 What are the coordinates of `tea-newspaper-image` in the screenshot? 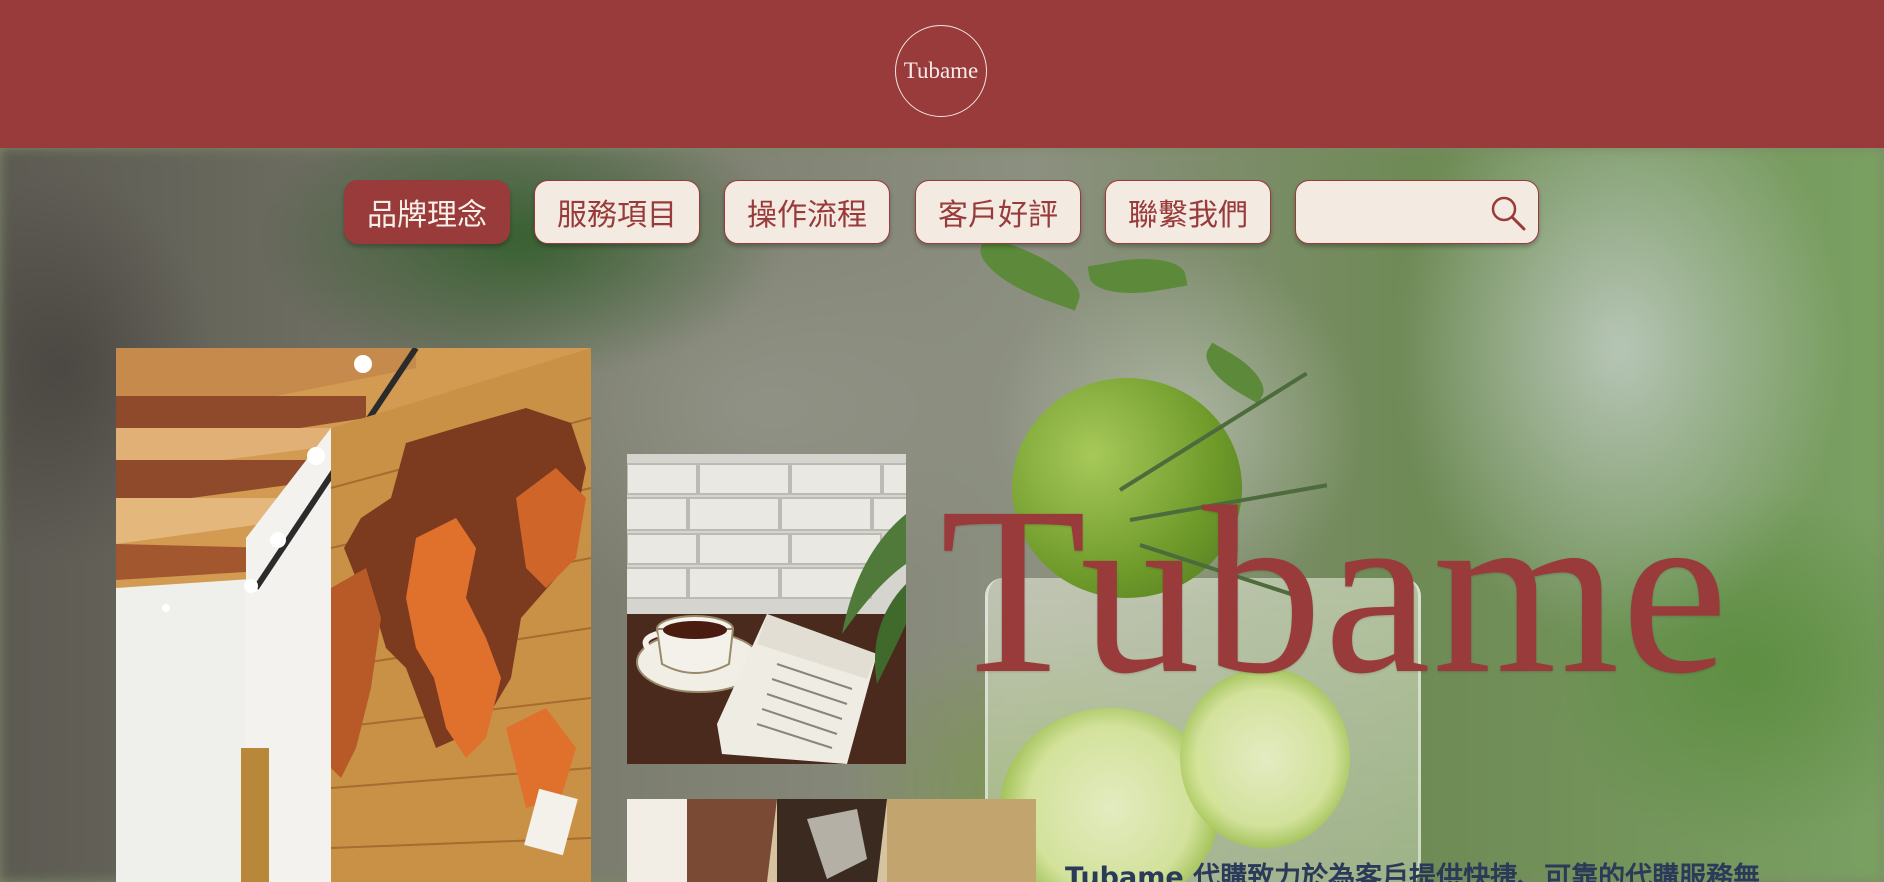 It's located at (766, 609).